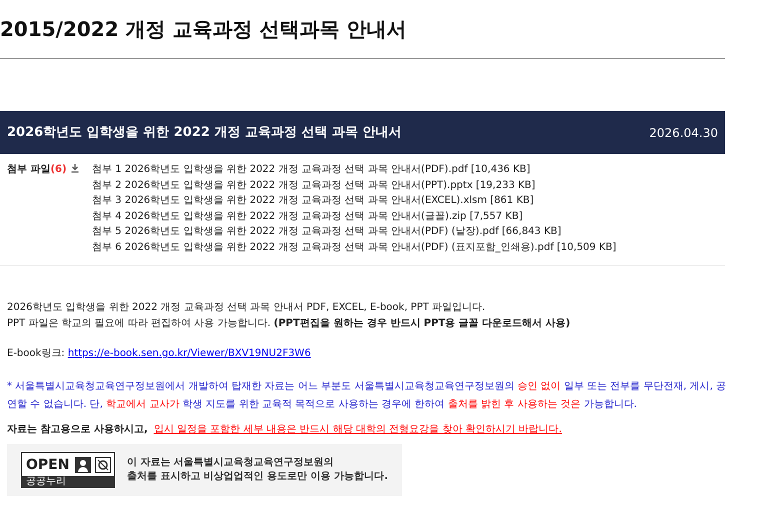 The height and width of the screenshot is (528, 766). Describe the element at coordinates (257, 477) in the screenshot. I see `license-text: 출처를 표시하고 비상업업적인 용도로만 이용 가능합니다.` at that location.